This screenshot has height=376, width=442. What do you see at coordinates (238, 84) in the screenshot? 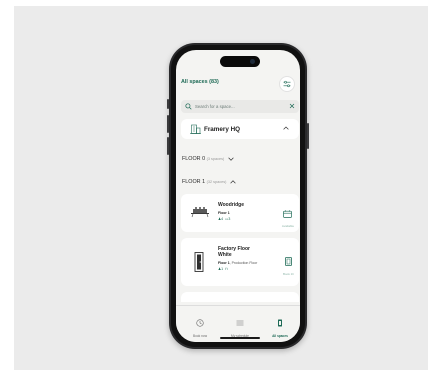
I see `app-header: All spaces (83)` at bounding box center [238, 84].